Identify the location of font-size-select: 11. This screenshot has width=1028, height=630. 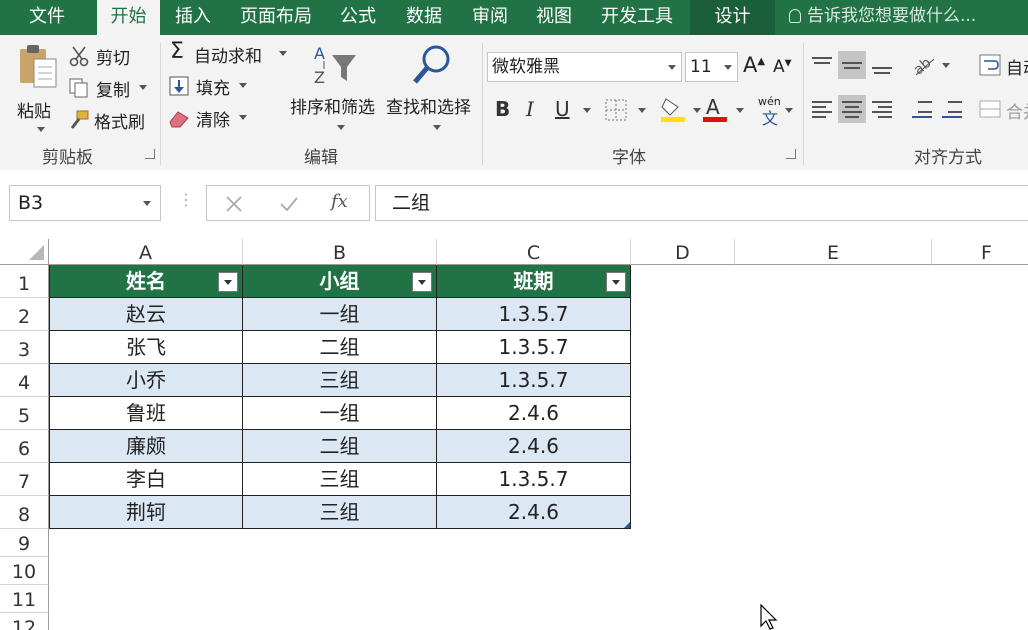
(711, 67).